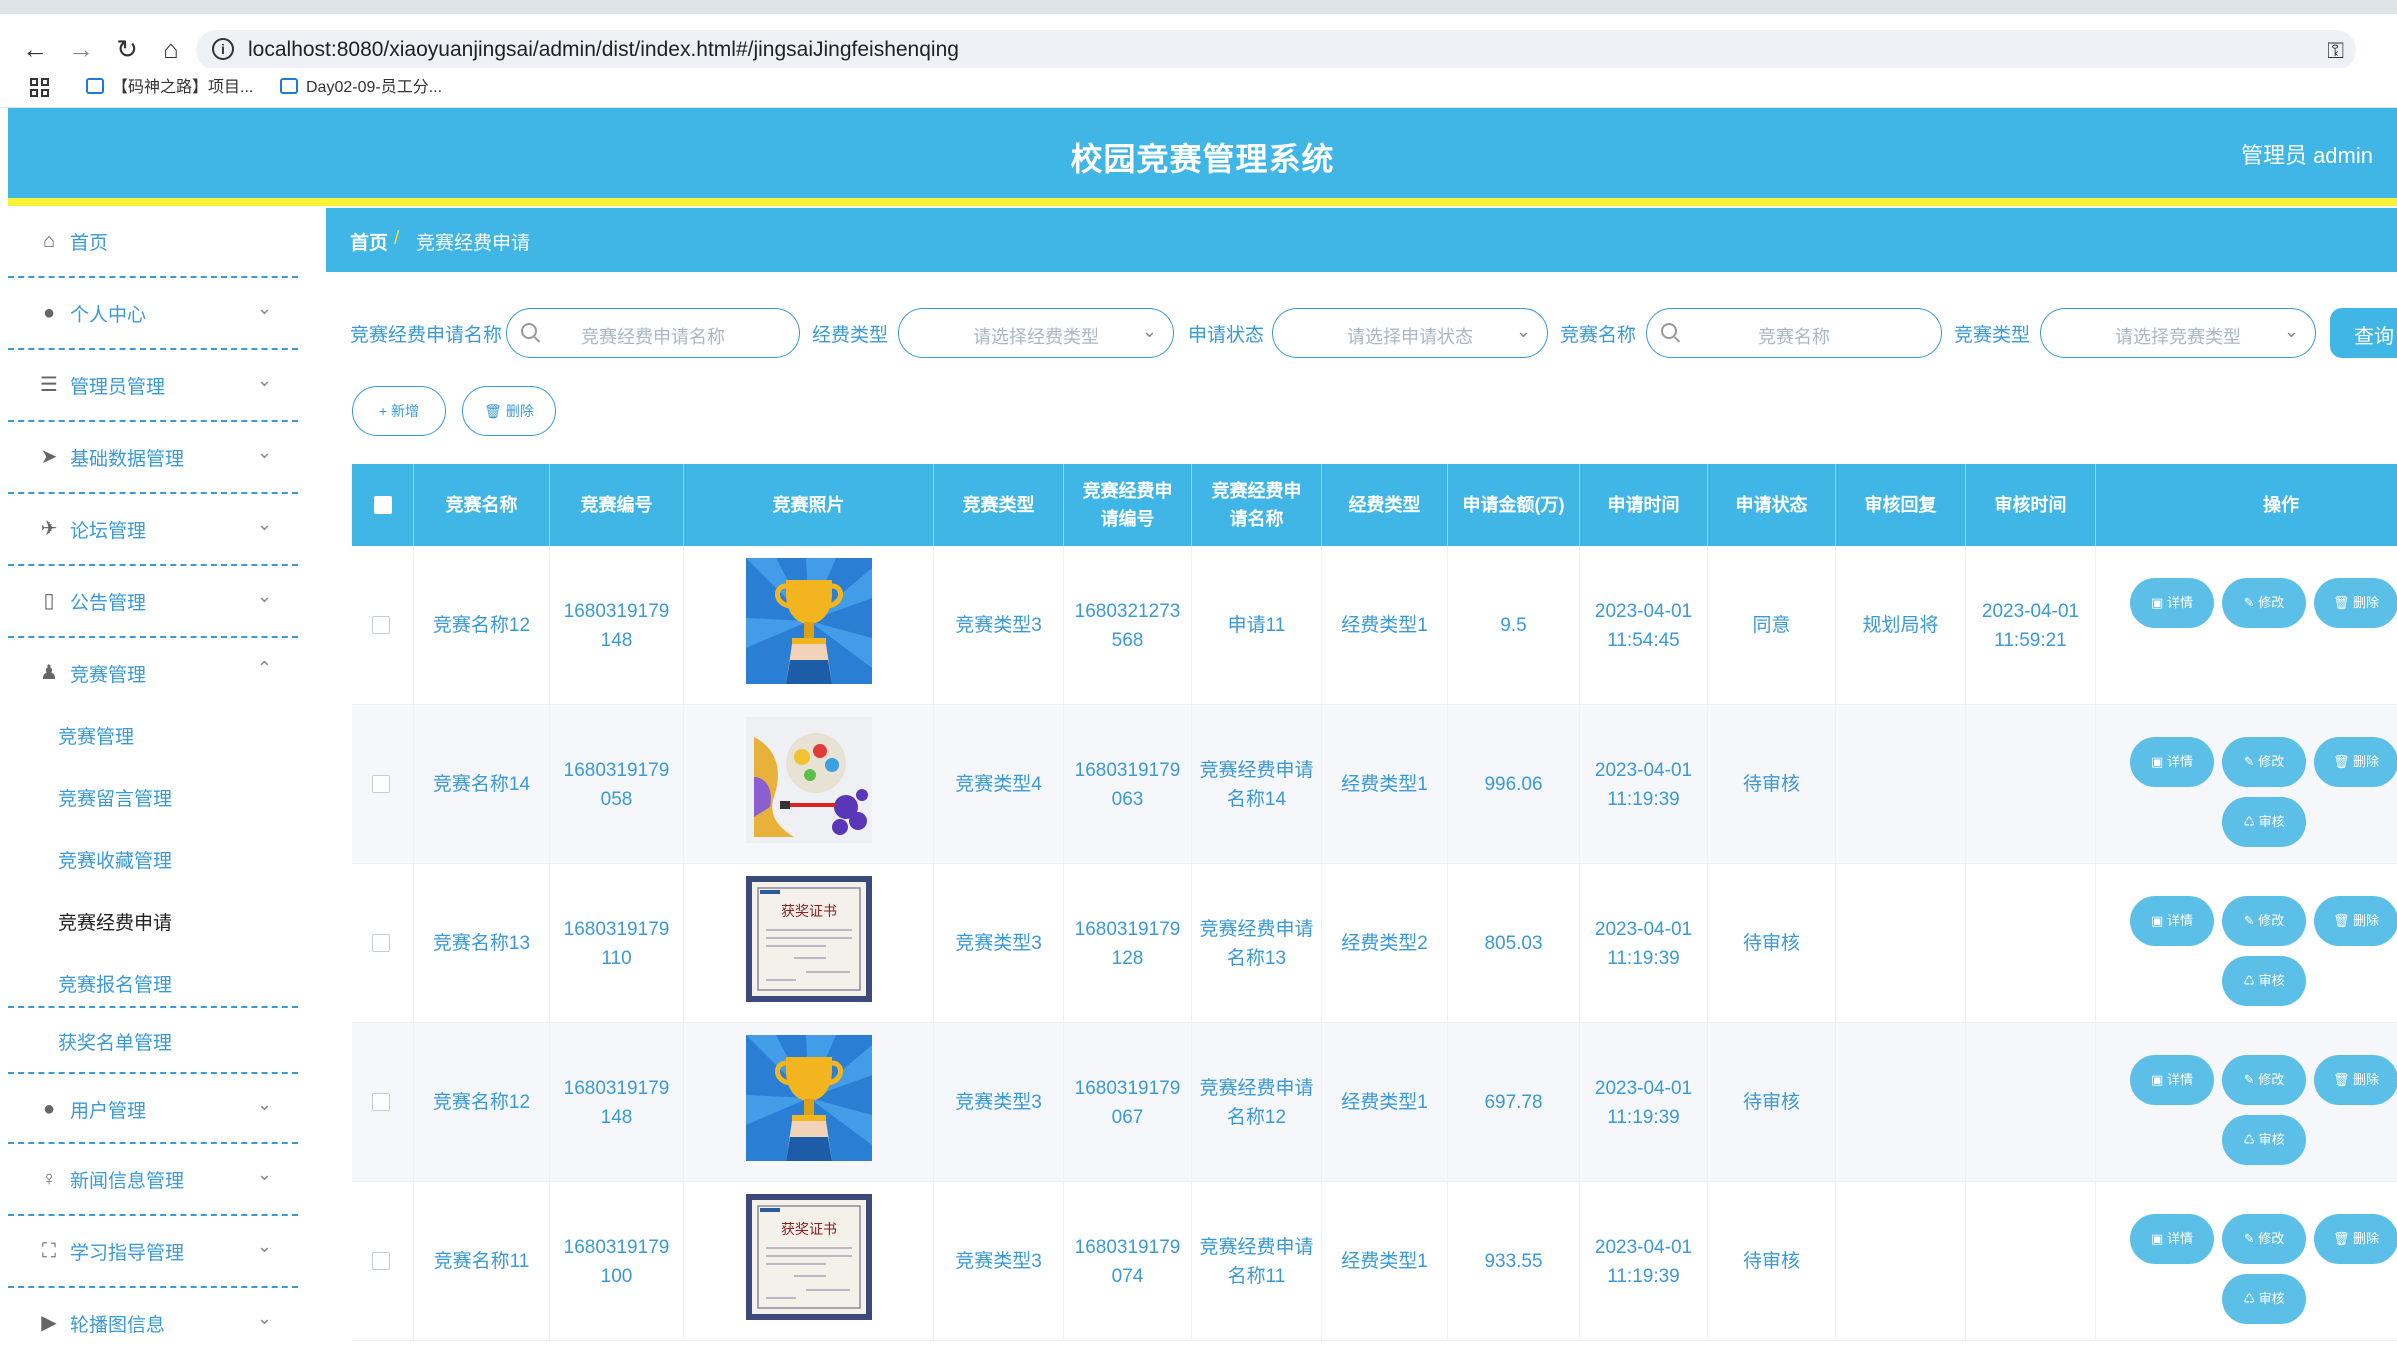 The image size is (2397, 1360). I want to click on filter-feetype-select: 请选择经费类型 ⌄, so click(1036, 333).